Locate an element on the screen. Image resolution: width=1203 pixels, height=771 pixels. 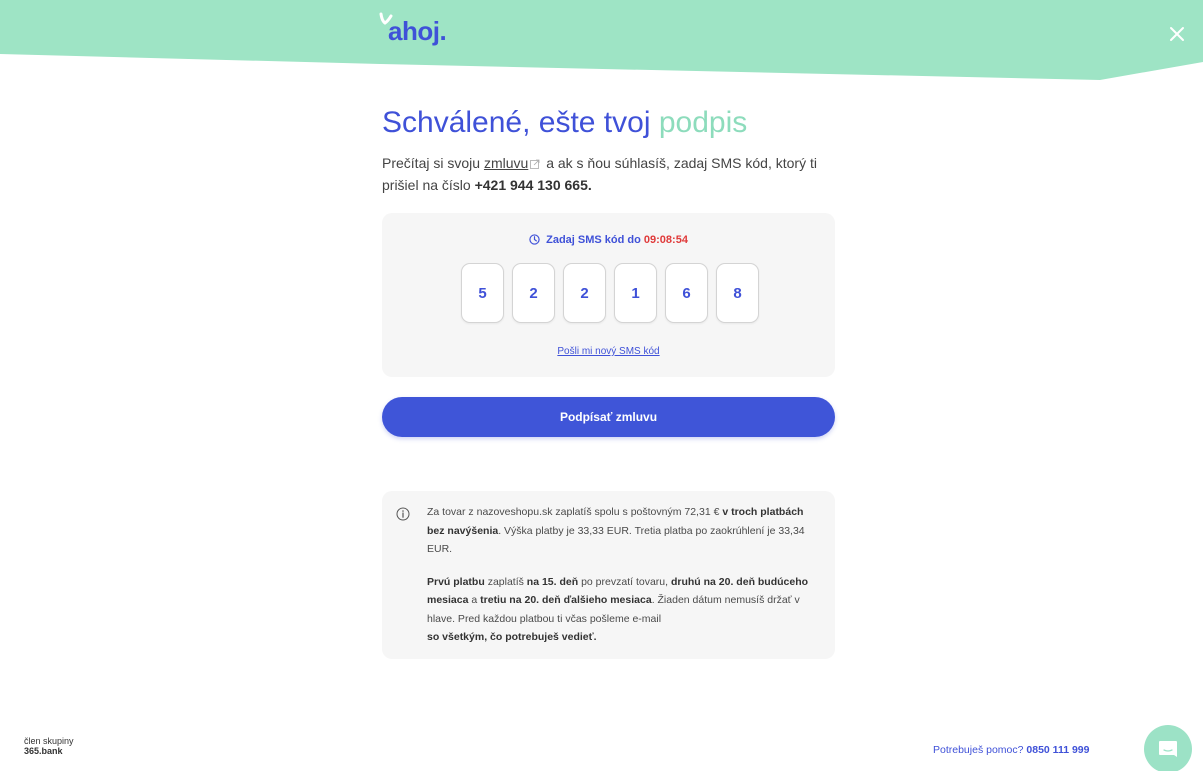
external-link-icon is located at coordinates (535, 164).